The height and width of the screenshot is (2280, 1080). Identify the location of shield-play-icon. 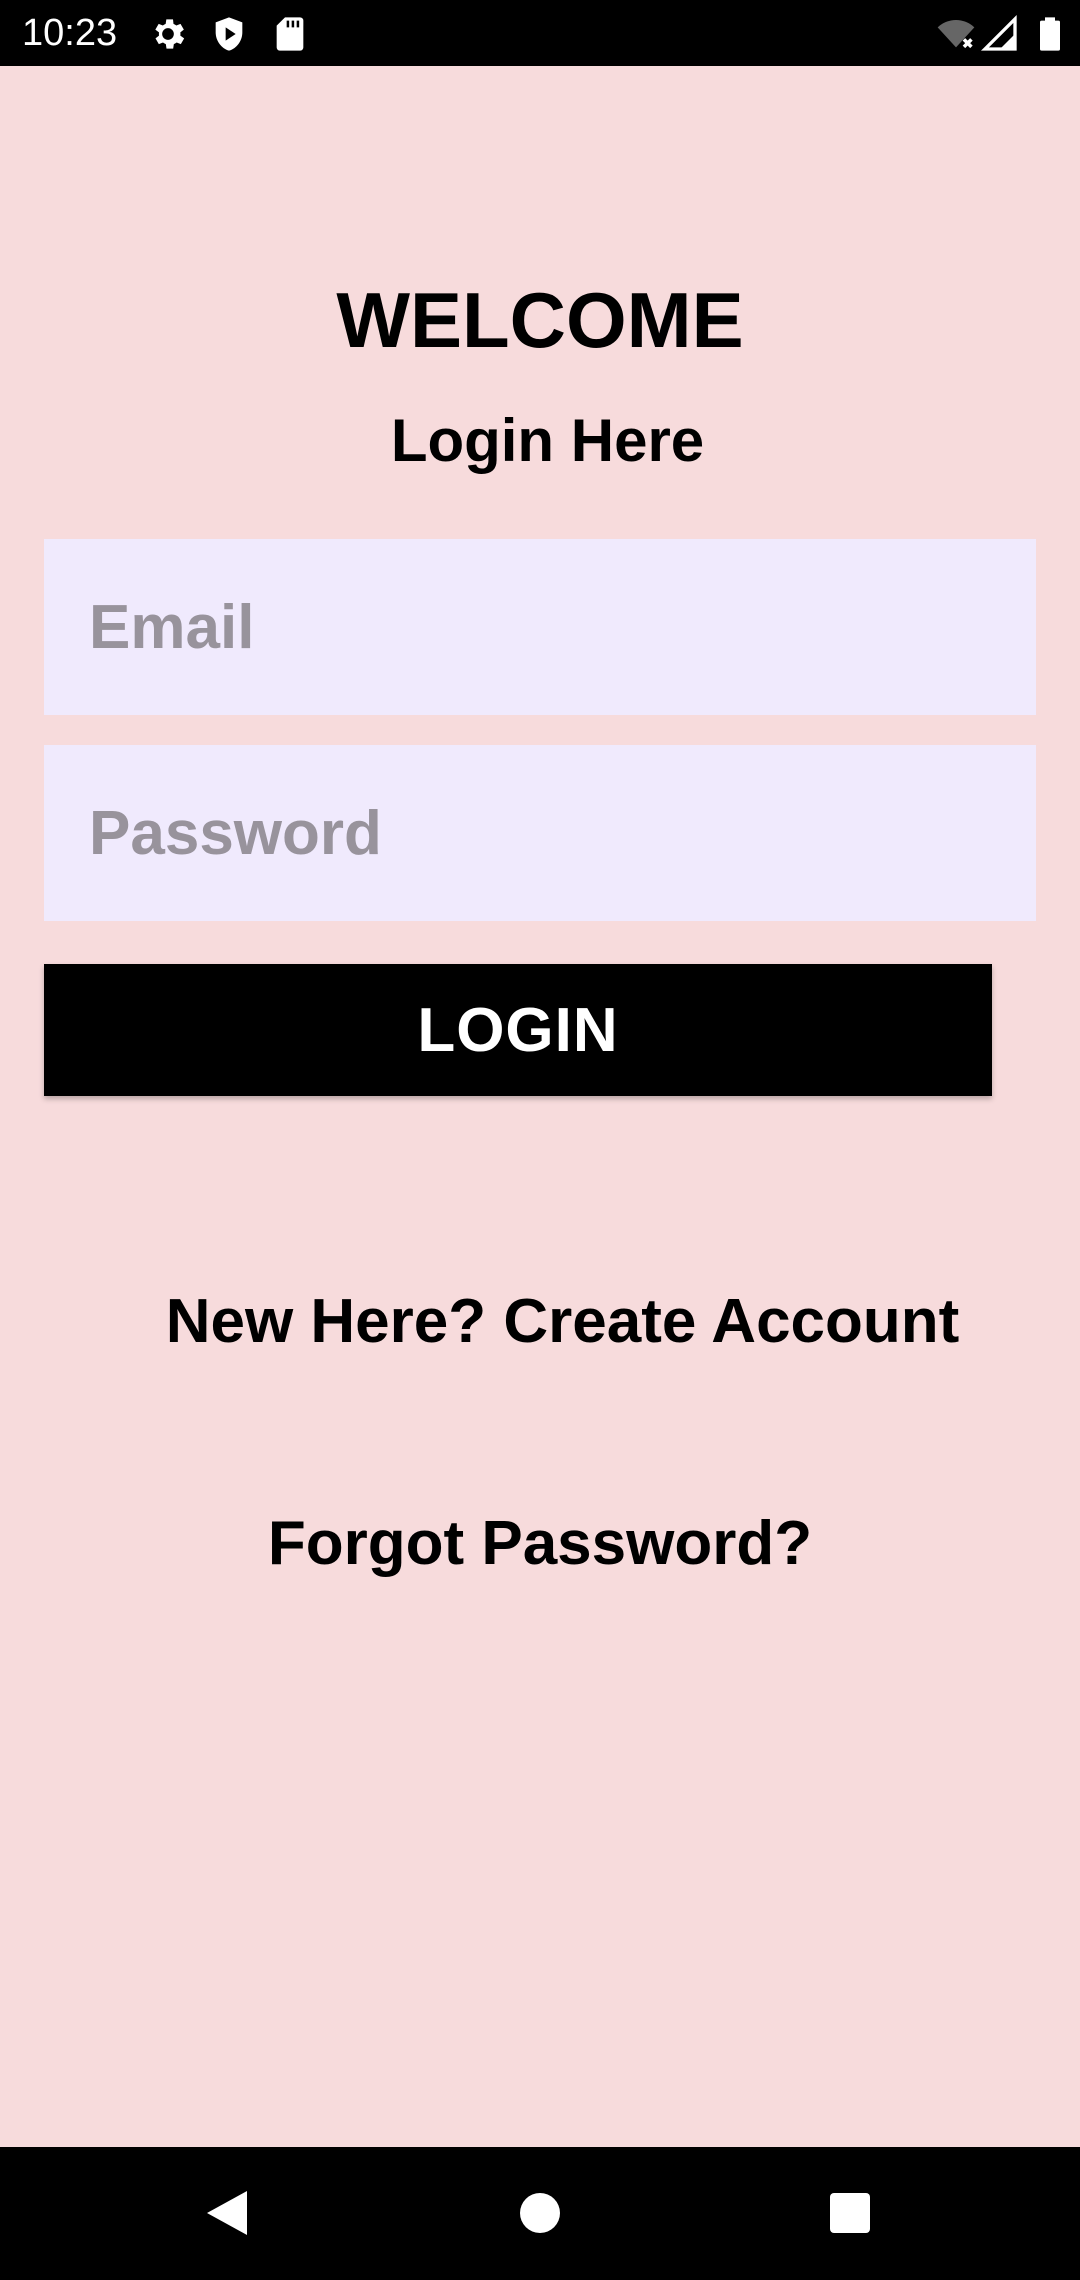
(229, 34).